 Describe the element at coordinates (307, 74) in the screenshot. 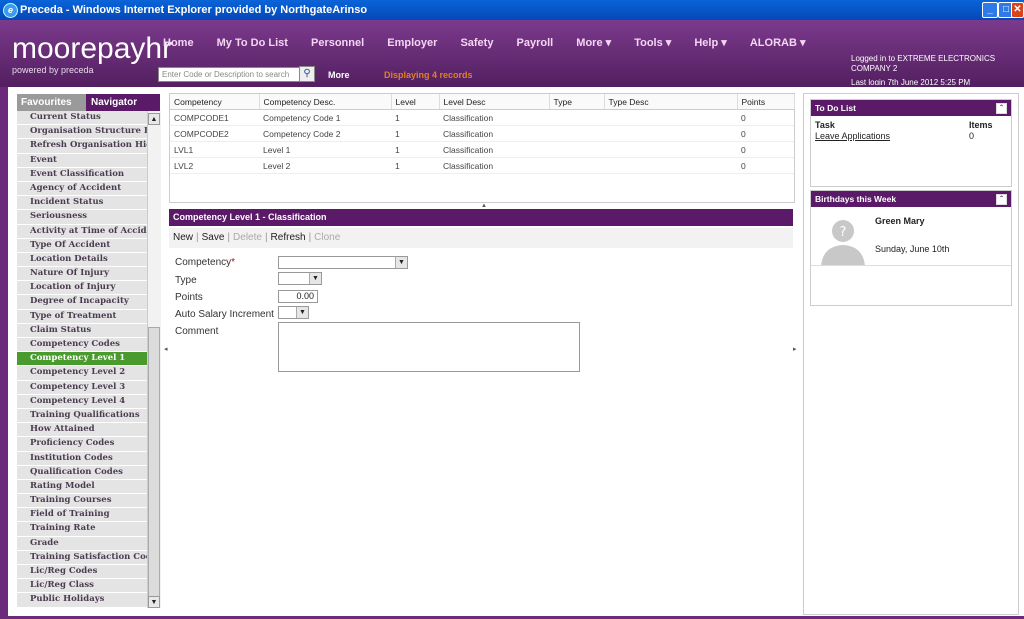

I see `search-icon: ⚲` at that location.